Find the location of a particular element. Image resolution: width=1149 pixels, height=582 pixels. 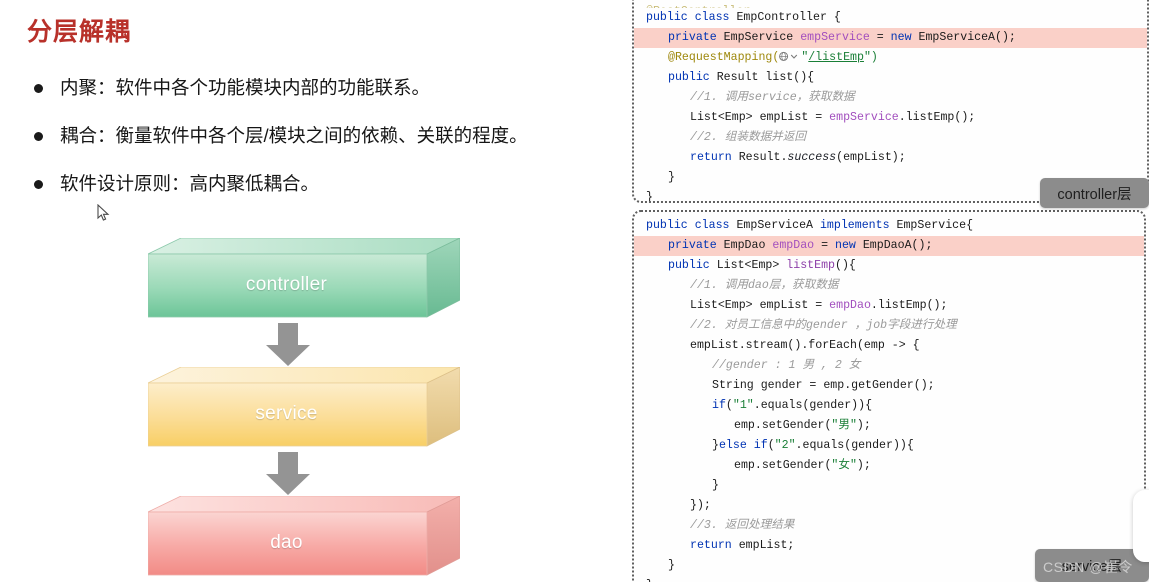

code-line: public class EmpController { is located at coordinates (890, 18).